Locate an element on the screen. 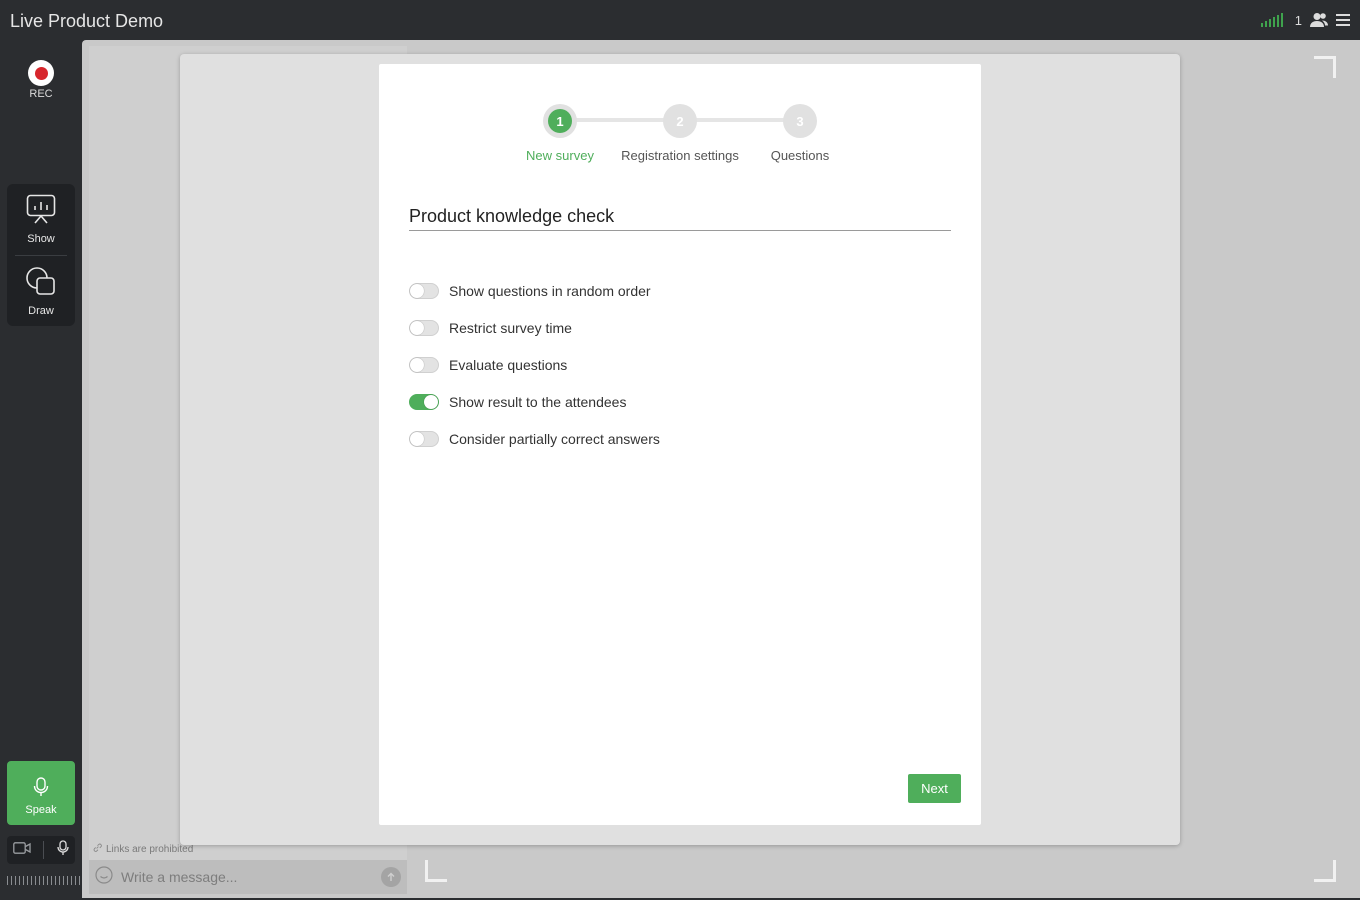  step-registration-settings: 2 Registration settings is located at coordinates (680, 133).